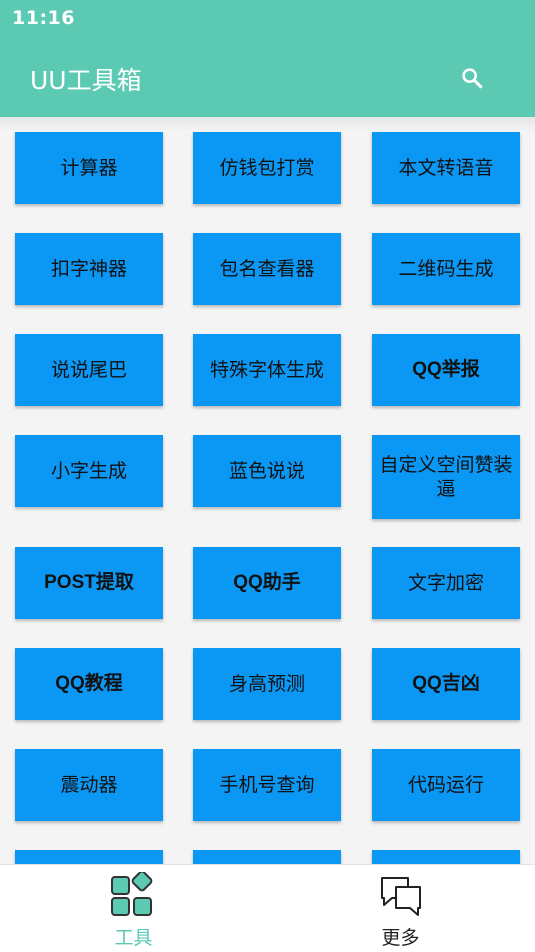 The height and width of the screenshot is (952, 535). I want to click on tab-more: 更多, so click(400, 908).